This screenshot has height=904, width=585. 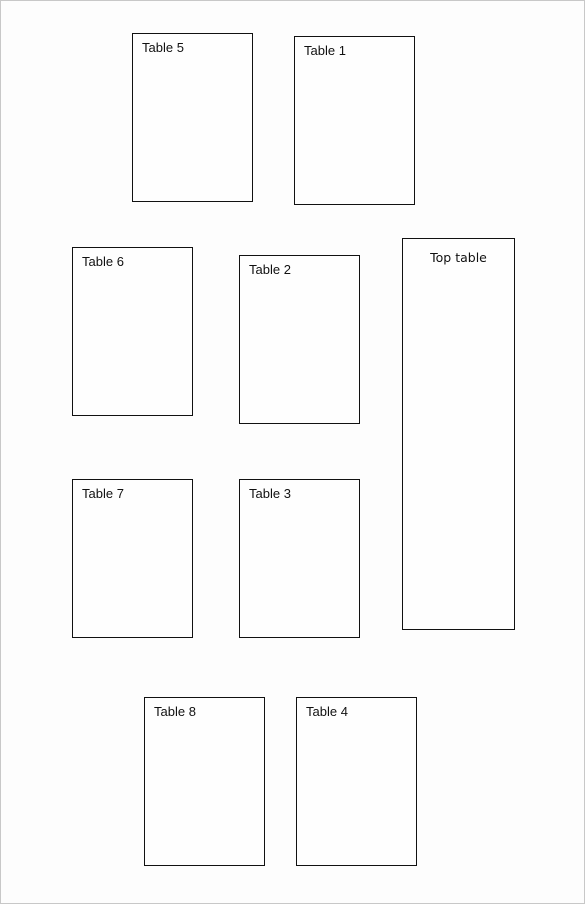 I want to click on table-2: Table 2, so click(x=299, y=339).